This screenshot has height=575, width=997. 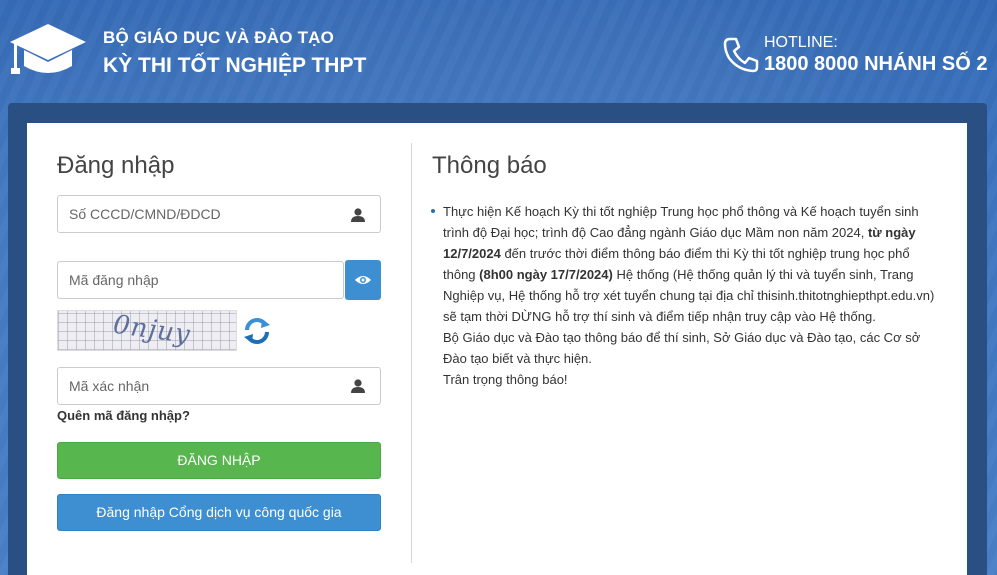 I want to click on notice-date-until: (8h00 ngày 17/7/2024), so click(x=546, y=274).